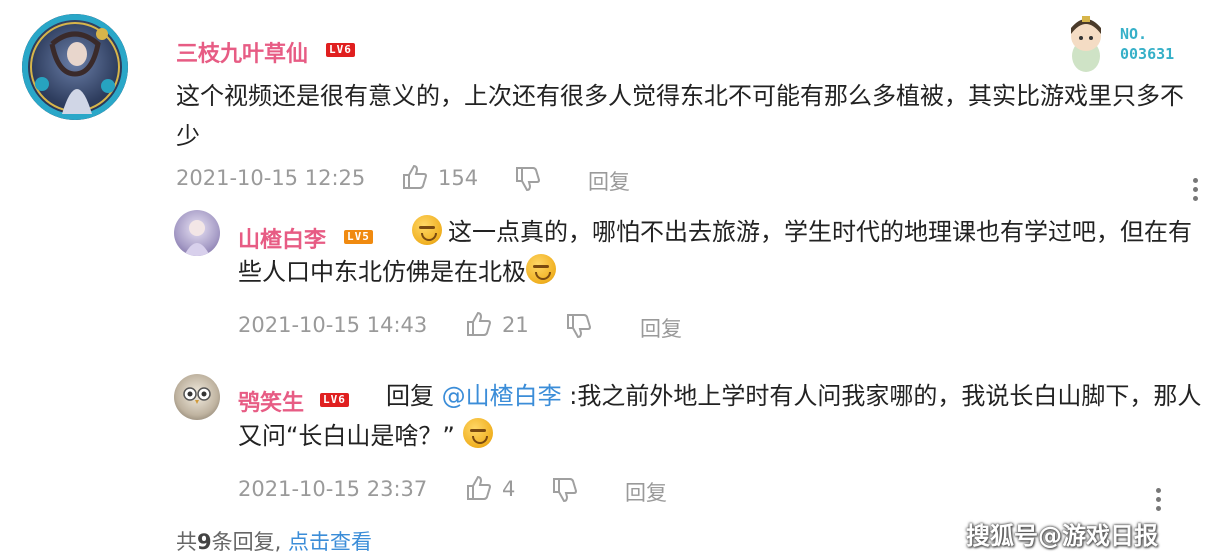 This screenshot has height=559, width=1218. Describe the element at coordinates (509, 489) in the screenshot. I see `like-count: 4` at that location.